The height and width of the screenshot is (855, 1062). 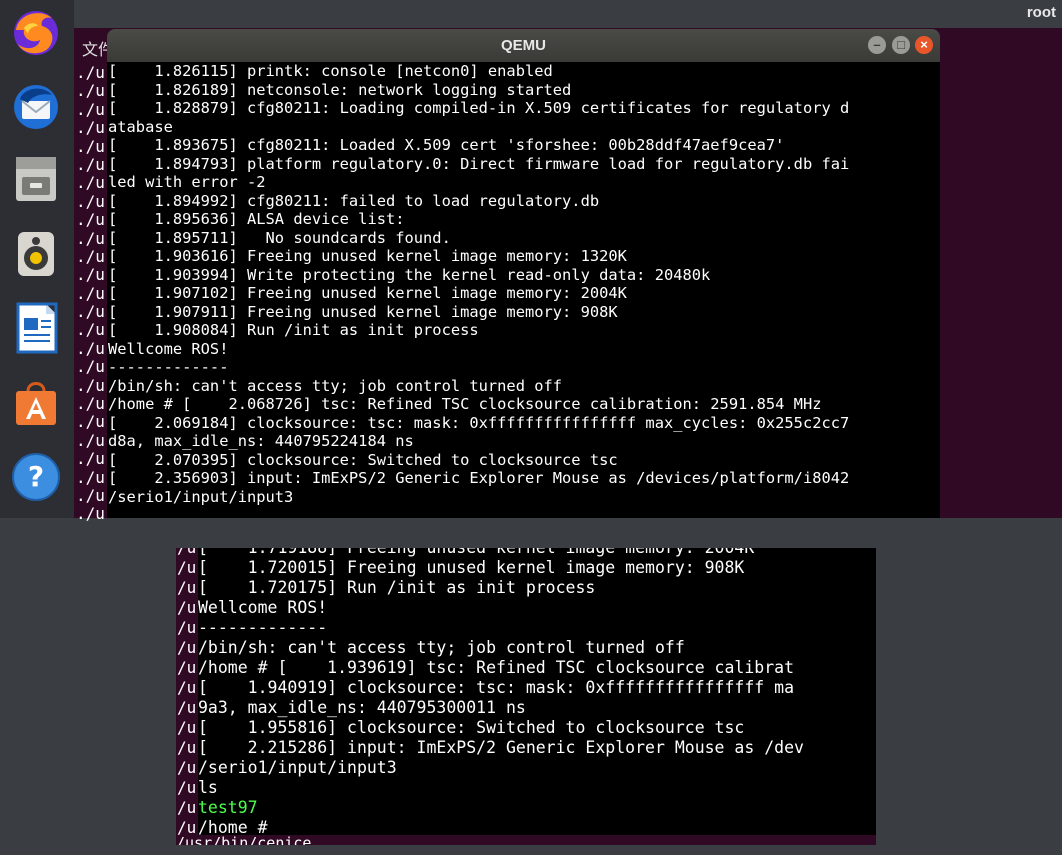 What do you see at coordinates (877, 45) in the screenshot?
I see `minimize-icon: –` at bounding box center [877, 45].